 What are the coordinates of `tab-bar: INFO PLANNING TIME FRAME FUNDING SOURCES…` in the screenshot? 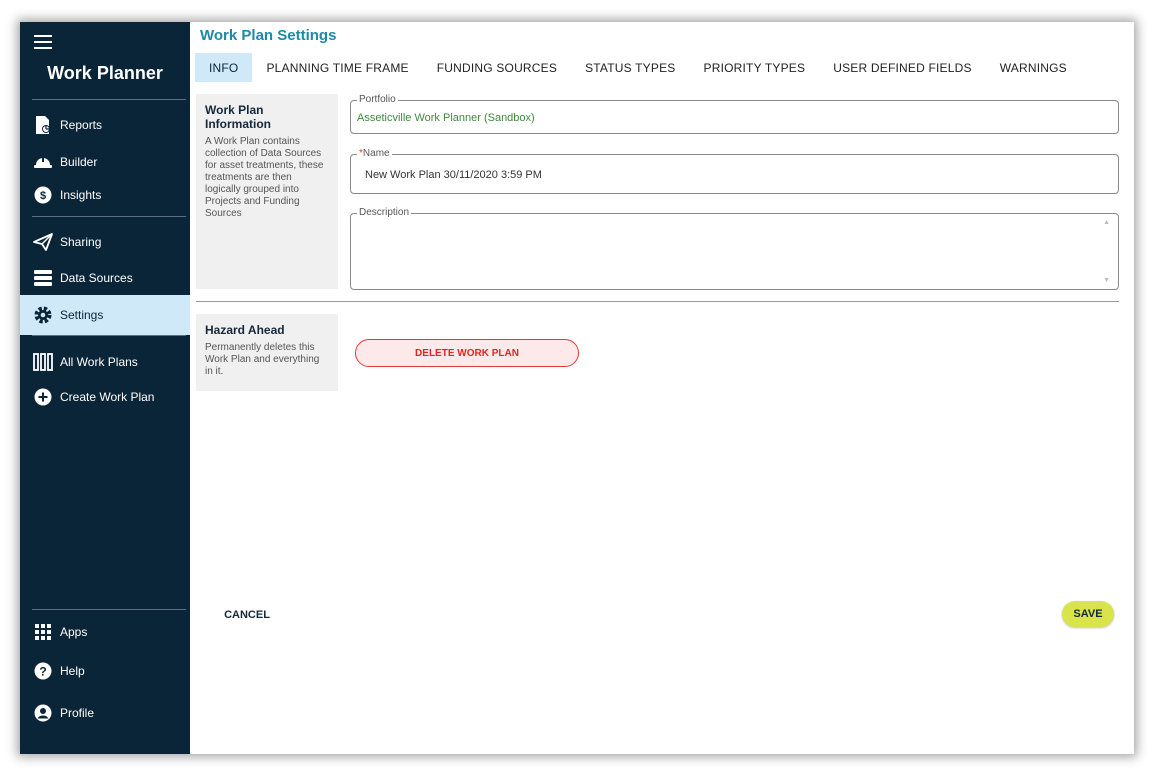 It's located at (638, 67).